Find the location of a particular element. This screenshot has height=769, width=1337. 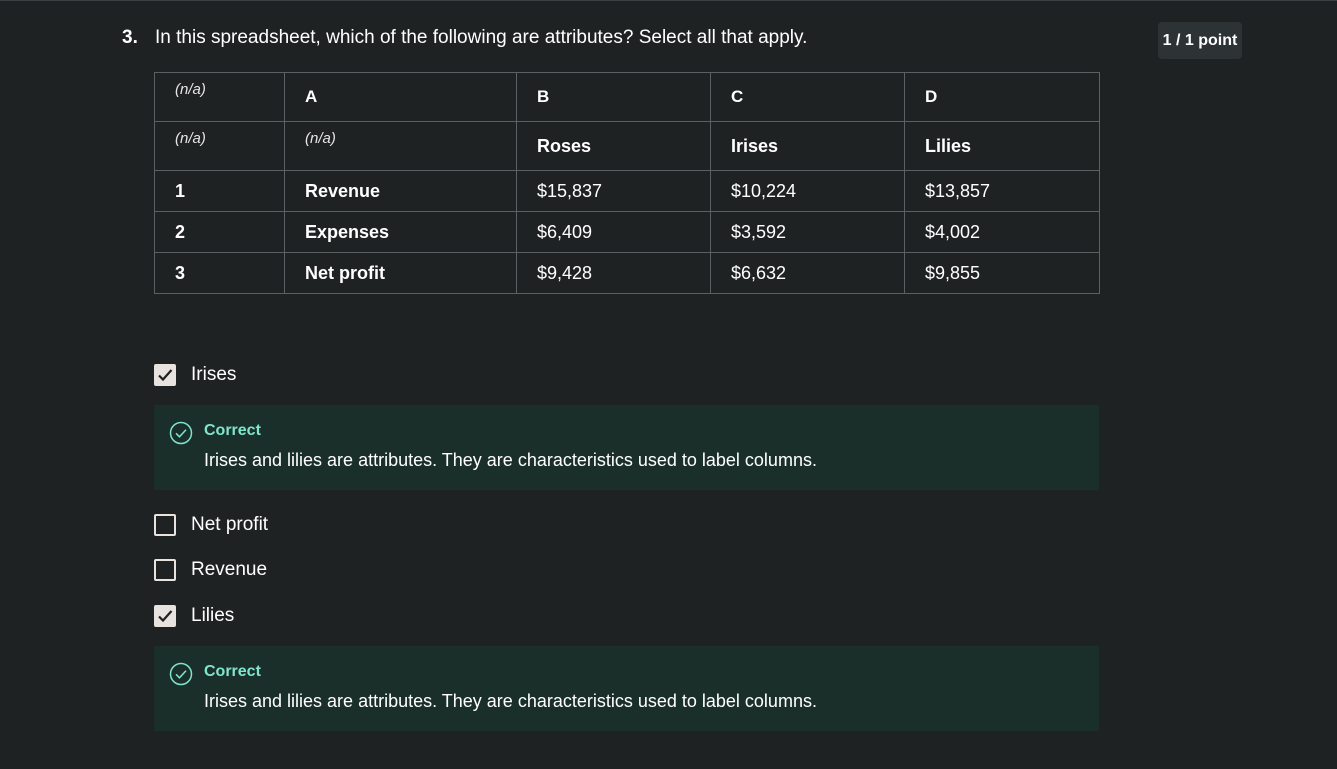

table-cell: Net profit is located at coordinates (400, 273).